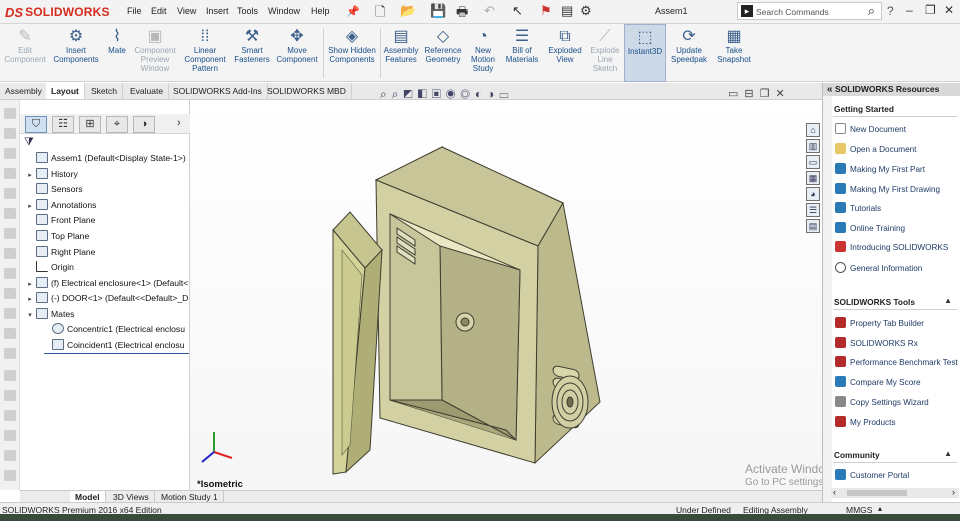 The height and width of the screenshot is (521, 960). What do you see at coordinates (813, 226) in the screenshot?
I see `forum-icon: ▤` at bounding box center [813, 226].